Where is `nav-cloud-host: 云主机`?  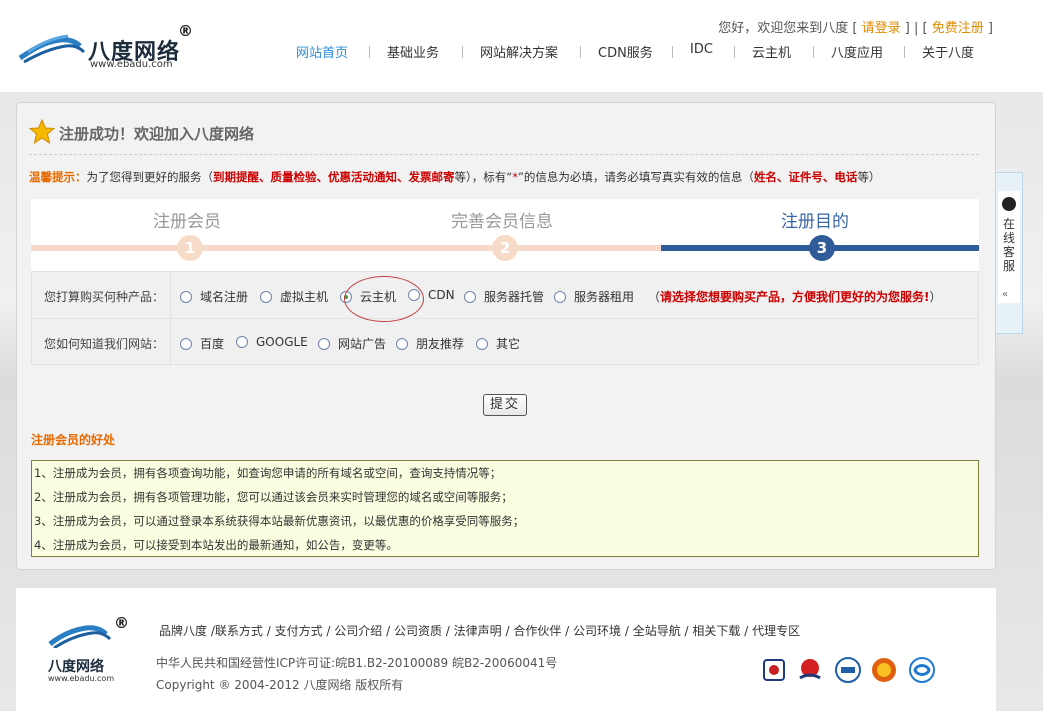 nav-cloud-host: 云主机 is located at coordinates (771, 51).